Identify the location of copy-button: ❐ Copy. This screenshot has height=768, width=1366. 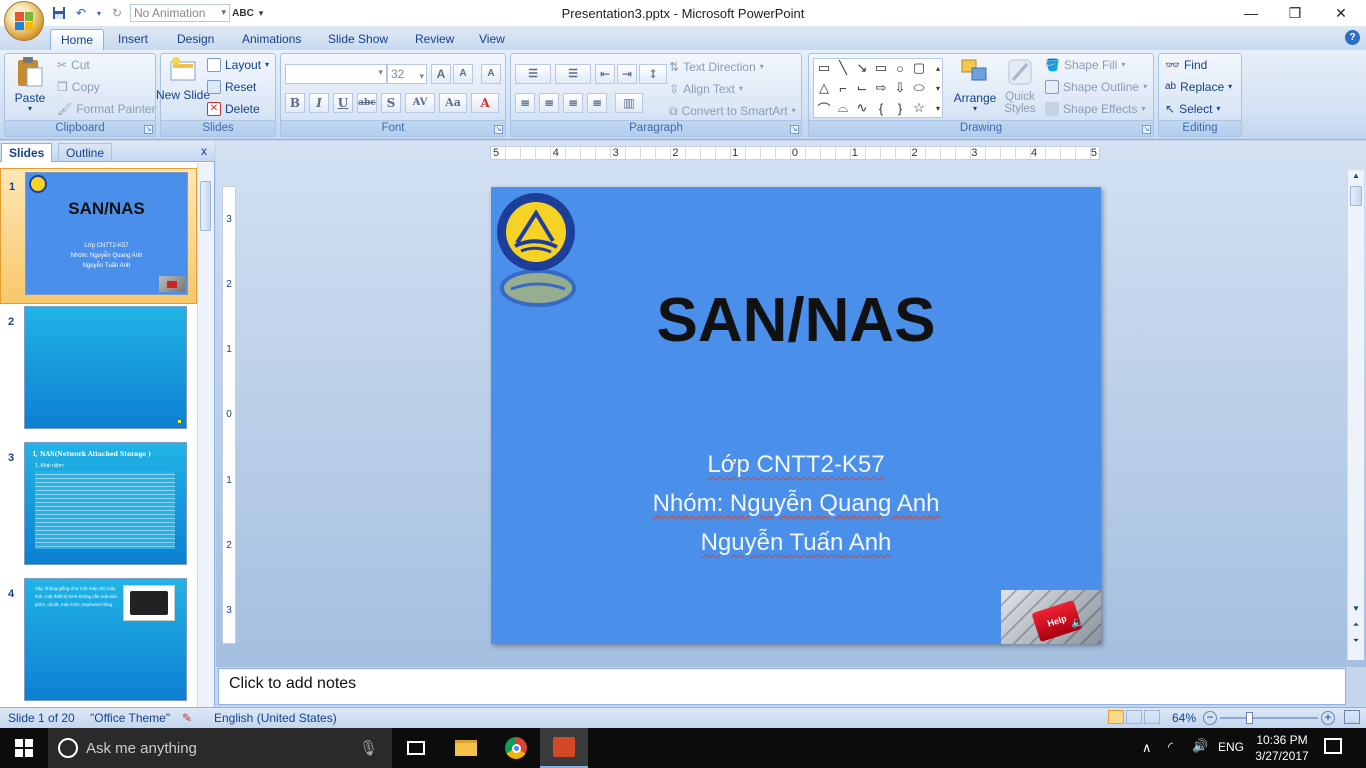
(78, 87).